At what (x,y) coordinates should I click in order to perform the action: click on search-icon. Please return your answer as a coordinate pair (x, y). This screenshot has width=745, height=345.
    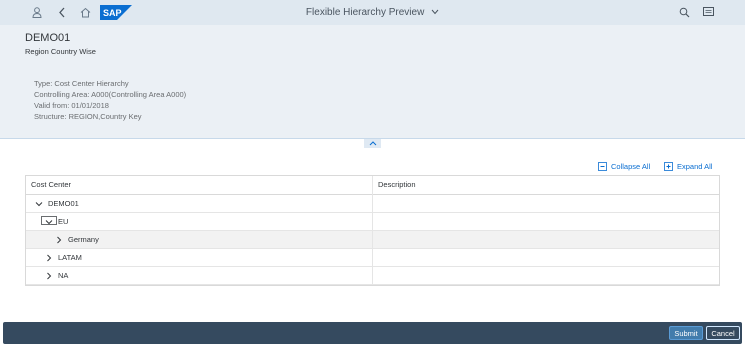
    Looking at the image, I should click on (684, 12).